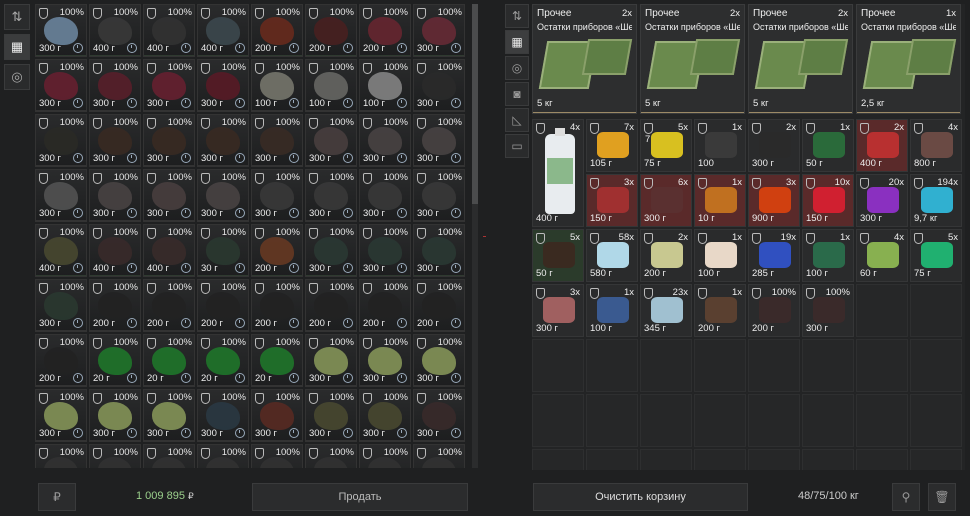 This screenshot has height=516, width=970. What do you see at coordinates (517, 94) in the screenshot?
I see `camera-icon: ◙` at bounding box center [517, 94].